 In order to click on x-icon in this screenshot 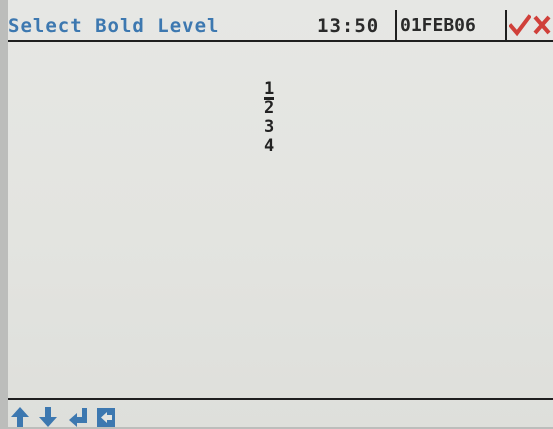, I will do `click(542, 25)`.